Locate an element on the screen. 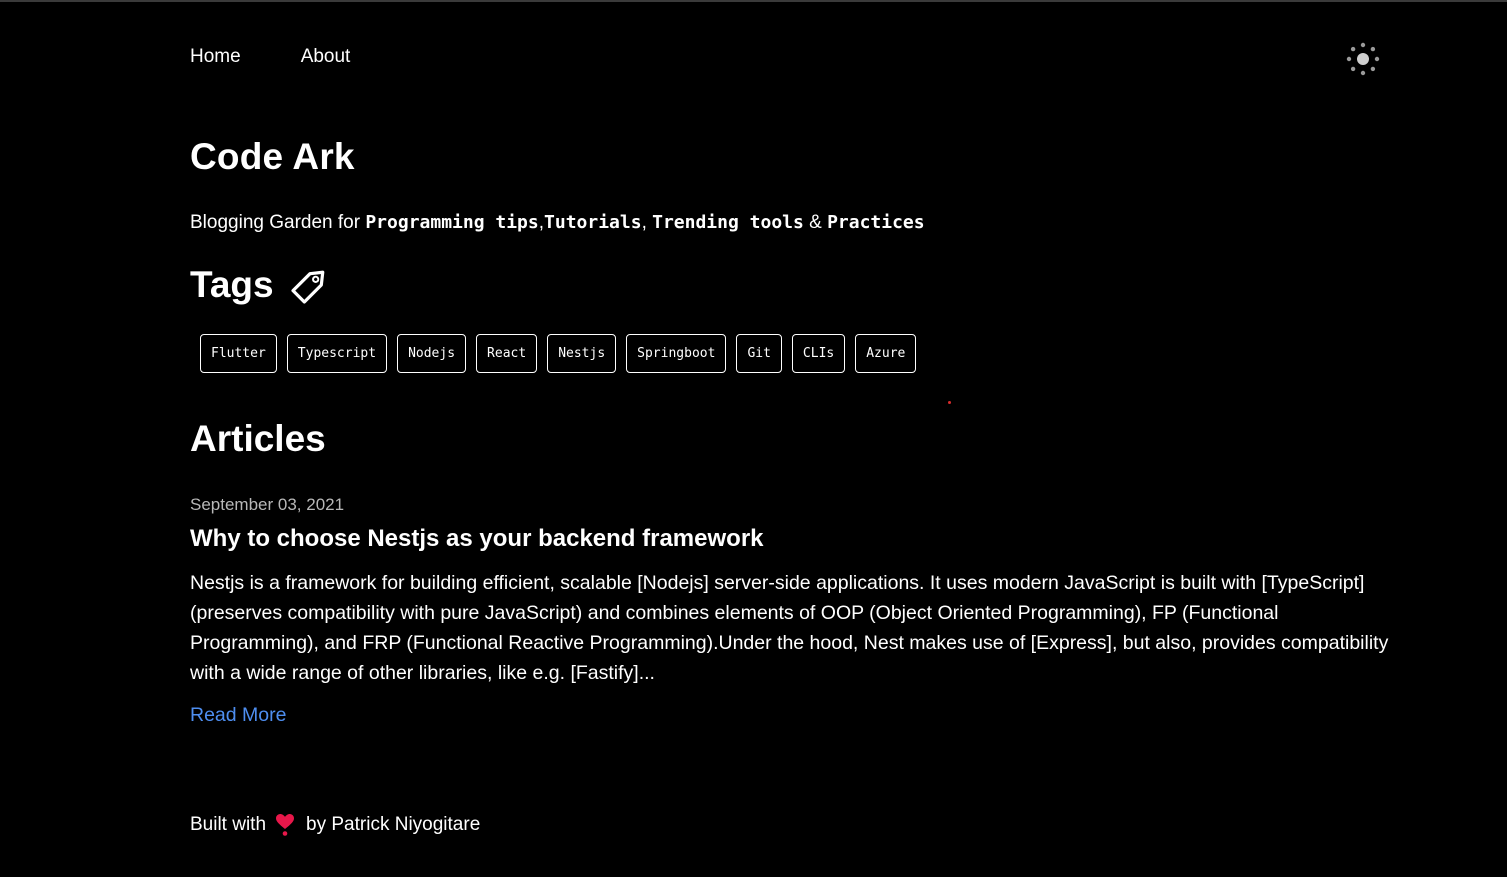  tags-heading-label: Tags is located at coordinates (232, 284).